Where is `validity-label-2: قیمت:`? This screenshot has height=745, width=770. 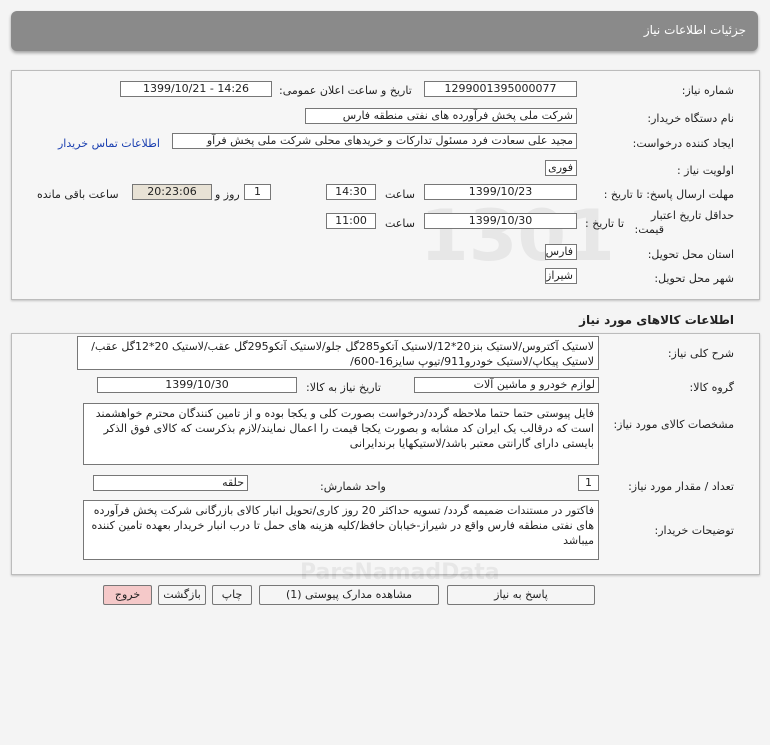 validity-label-2: قیمت: is located at coordinates (649, 229).